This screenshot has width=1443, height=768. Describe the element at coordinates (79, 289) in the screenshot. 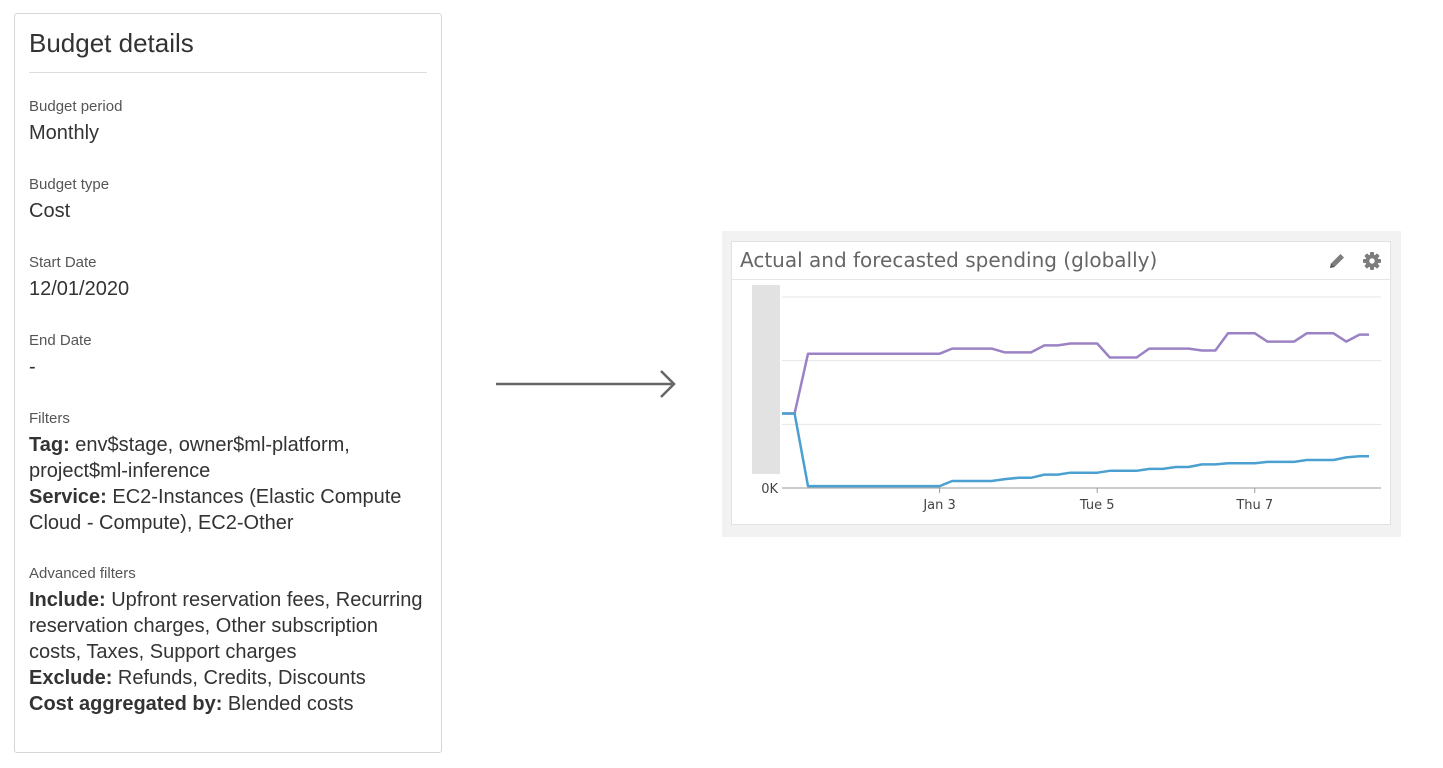

I see `field-value: 12/01/2020` at that location.